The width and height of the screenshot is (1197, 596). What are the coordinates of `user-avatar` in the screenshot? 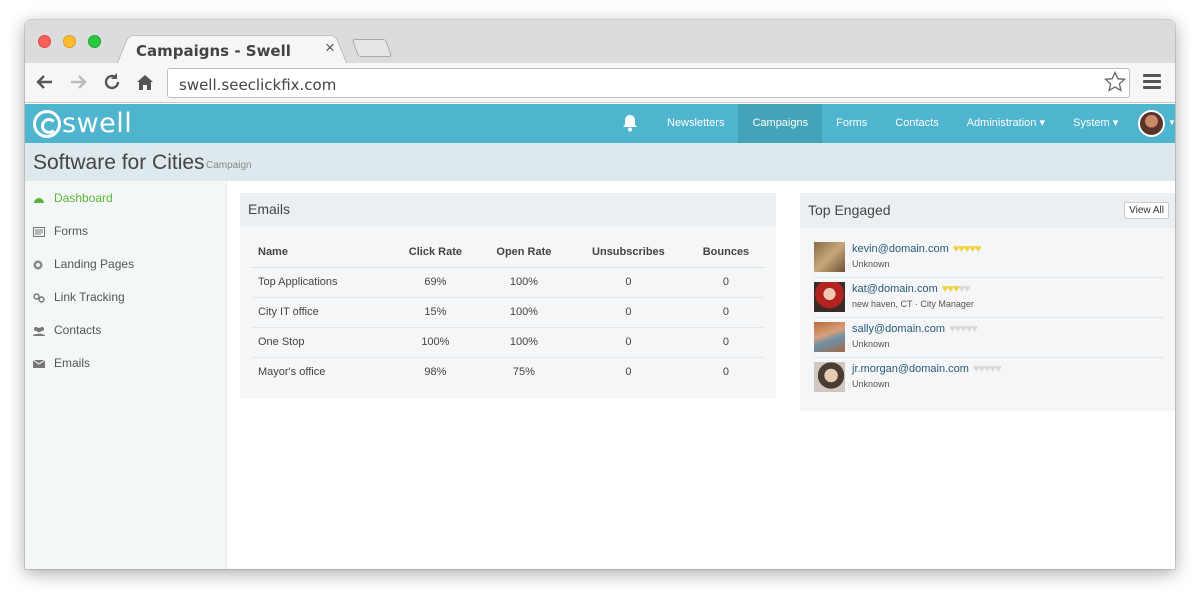 It's located at (1151, 123).